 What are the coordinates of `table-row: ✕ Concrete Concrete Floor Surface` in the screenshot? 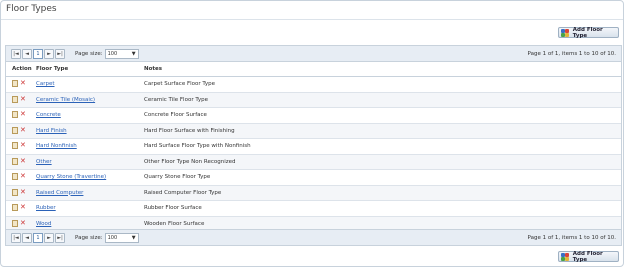 It's located at (313, 116).